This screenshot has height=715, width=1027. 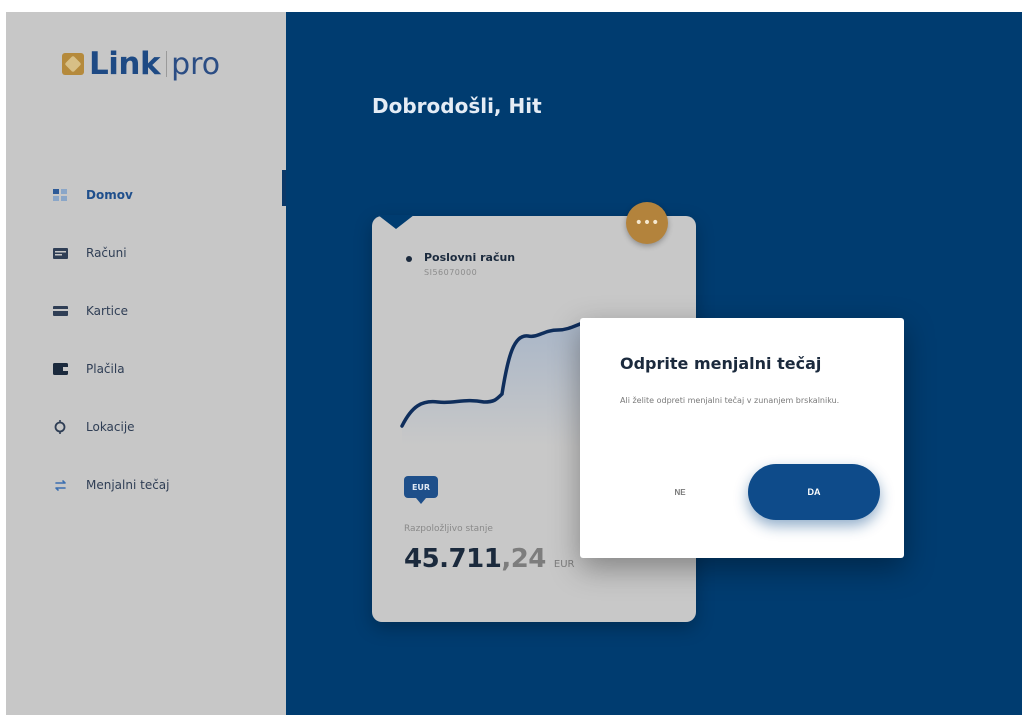 What do you see at coordinates (146, 369) in the screenshot?
I see `sidebar-item-placila: Plačila` at bounding box center [146, 369].